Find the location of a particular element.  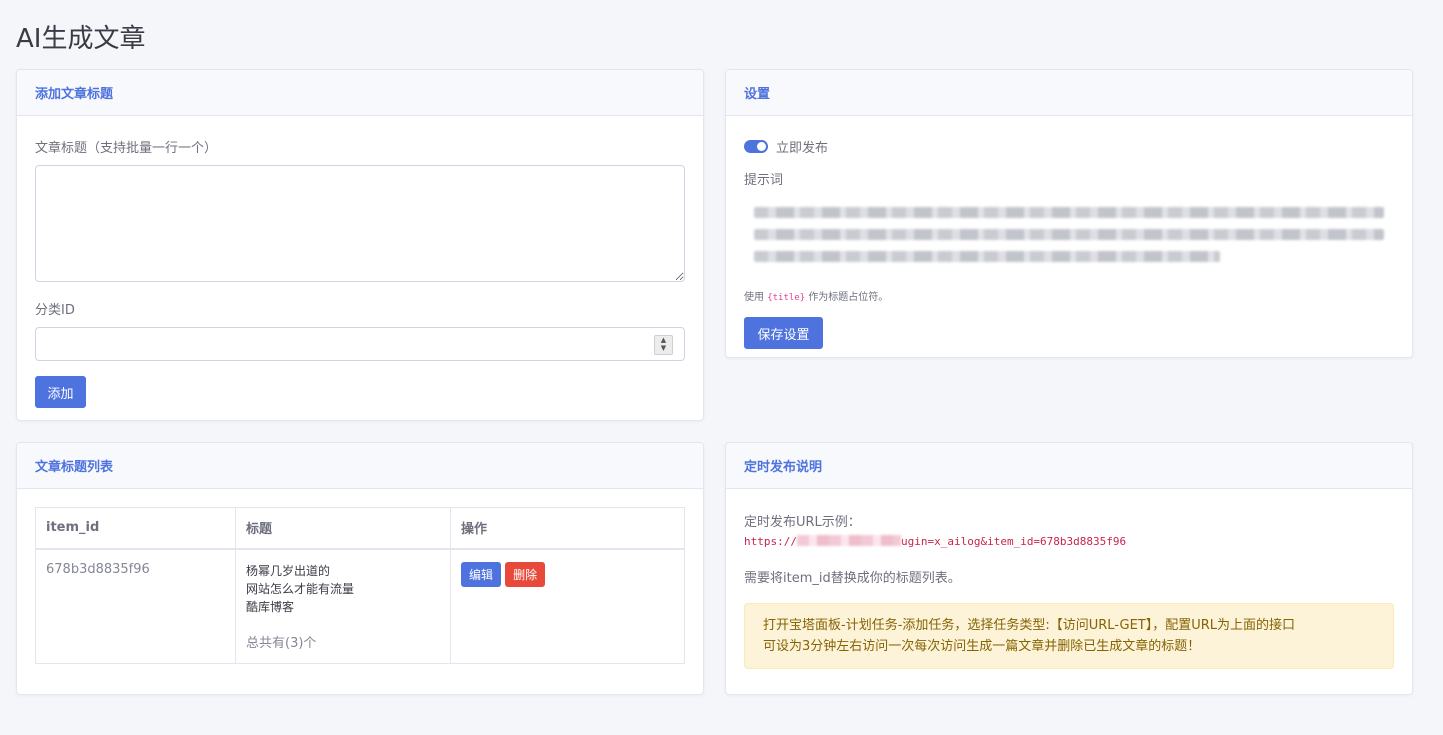

page-title: AI生成文章 is located at coordinates (81, 39).